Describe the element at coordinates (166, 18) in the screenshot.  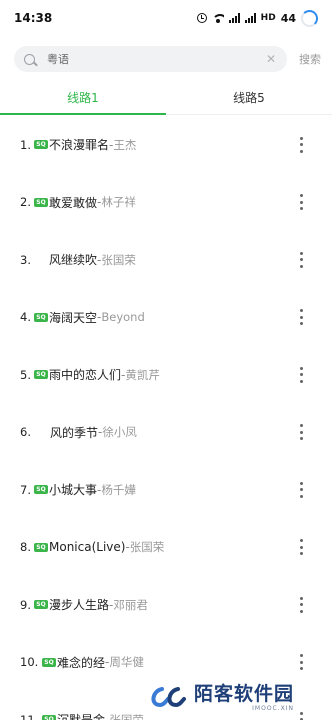
I see `status-bar: 14:38 HD 44` at that location.